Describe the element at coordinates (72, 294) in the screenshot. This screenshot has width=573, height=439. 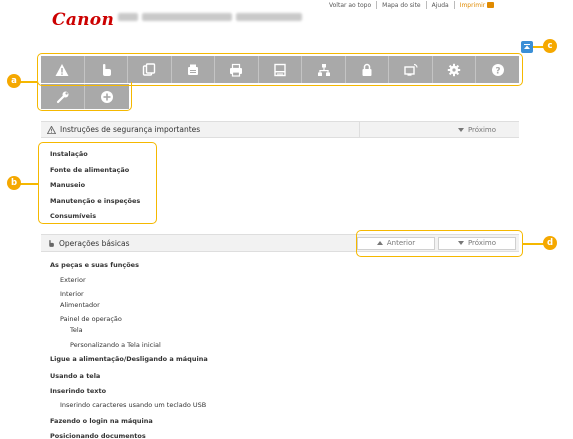
I see `list-item: Interior` at that location.